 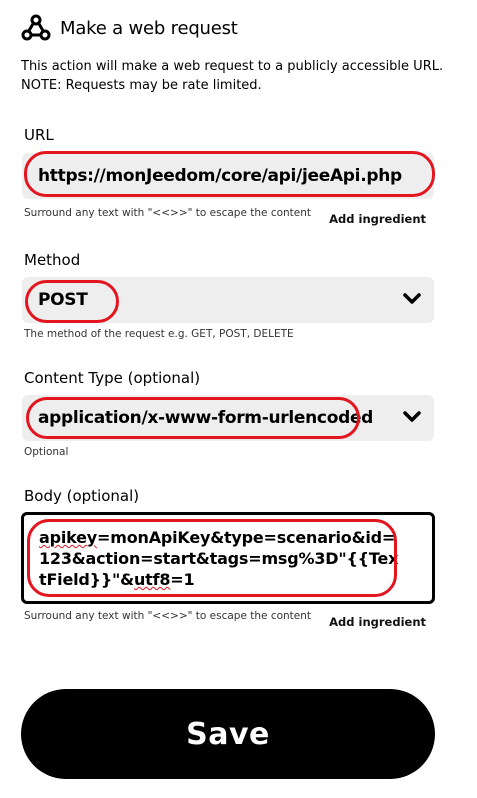 I want to click on url-value: https://monJeedom/core/api/jeeApi.php, so click(x=220, y=176).